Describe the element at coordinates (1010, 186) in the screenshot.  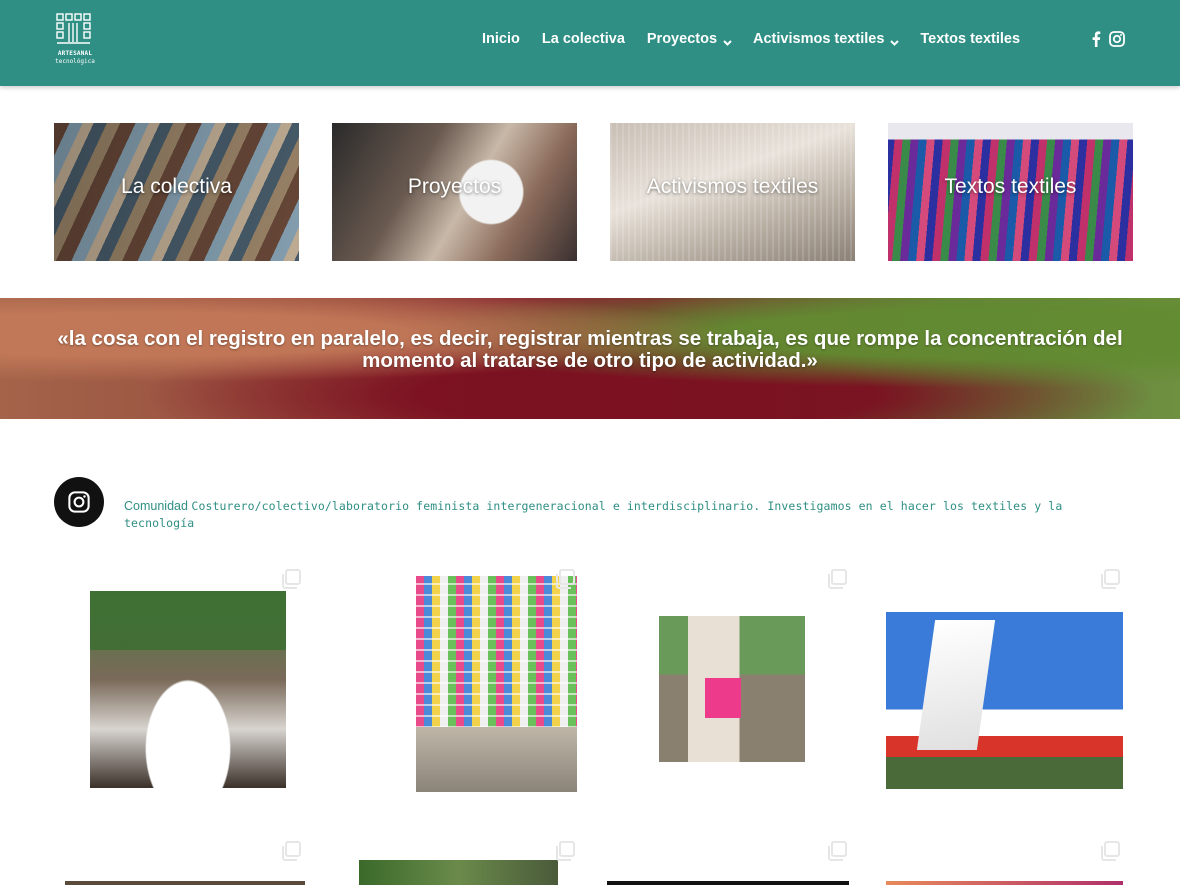
I see `tile-label: Textos textiles` at that location.